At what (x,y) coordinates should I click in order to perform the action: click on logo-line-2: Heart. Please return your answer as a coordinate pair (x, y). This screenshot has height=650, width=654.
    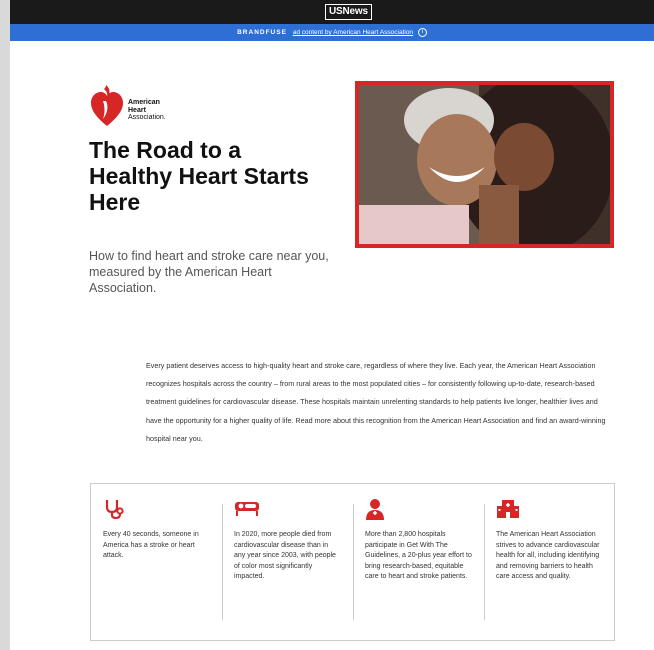
    Looking at the image, I should click on (137, 110).